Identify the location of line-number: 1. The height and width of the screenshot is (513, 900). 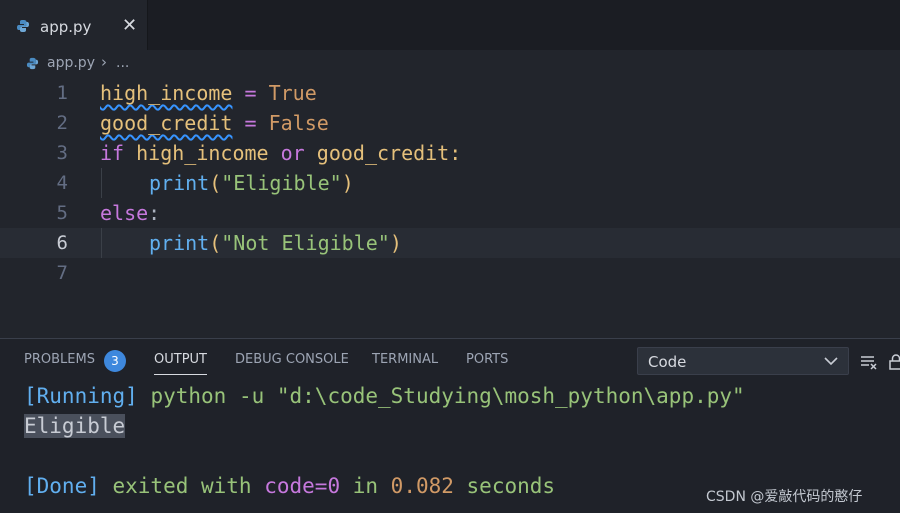
(62, 93).